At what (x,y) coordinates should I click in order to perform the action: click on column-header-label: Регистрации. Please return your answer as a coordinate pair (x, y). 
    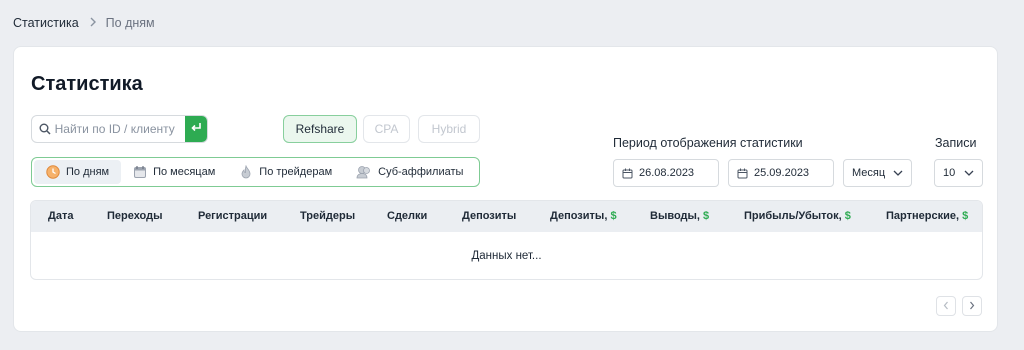
    Looking at the image, I should click on (233, 216).